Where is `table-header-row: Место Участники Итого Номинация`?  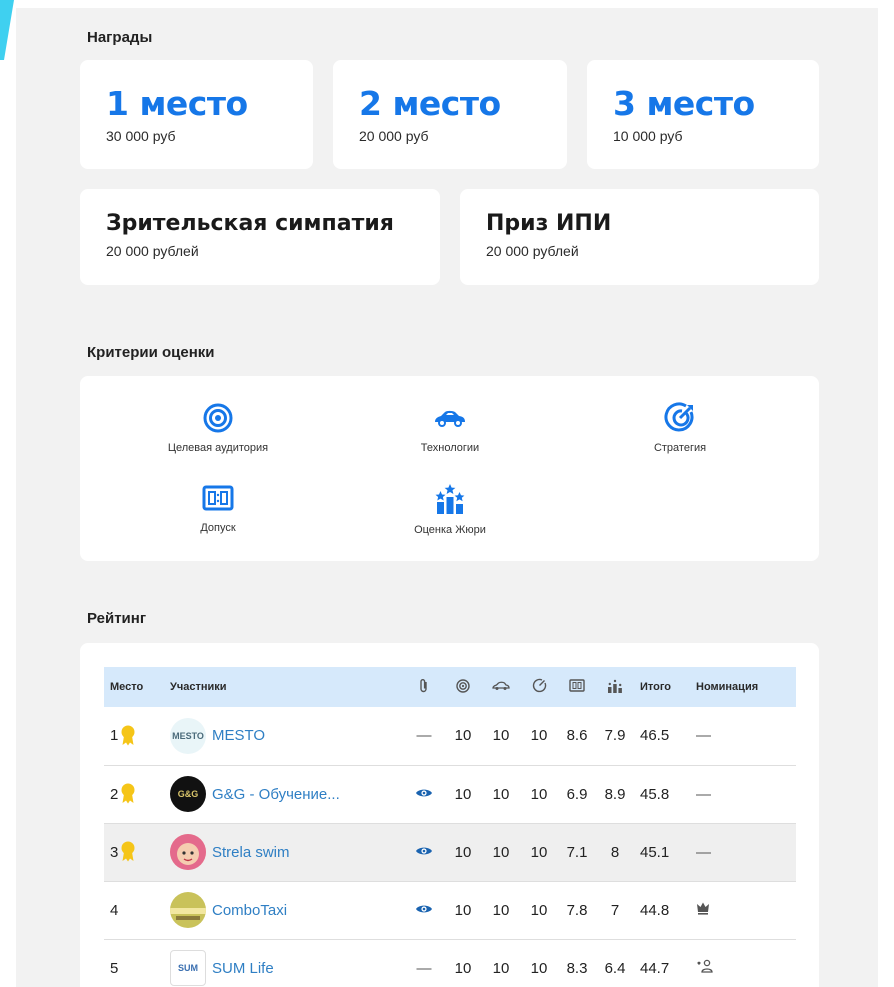
table-header-row: Место Участники Итого Номинация is located at coordinates (450, 687).